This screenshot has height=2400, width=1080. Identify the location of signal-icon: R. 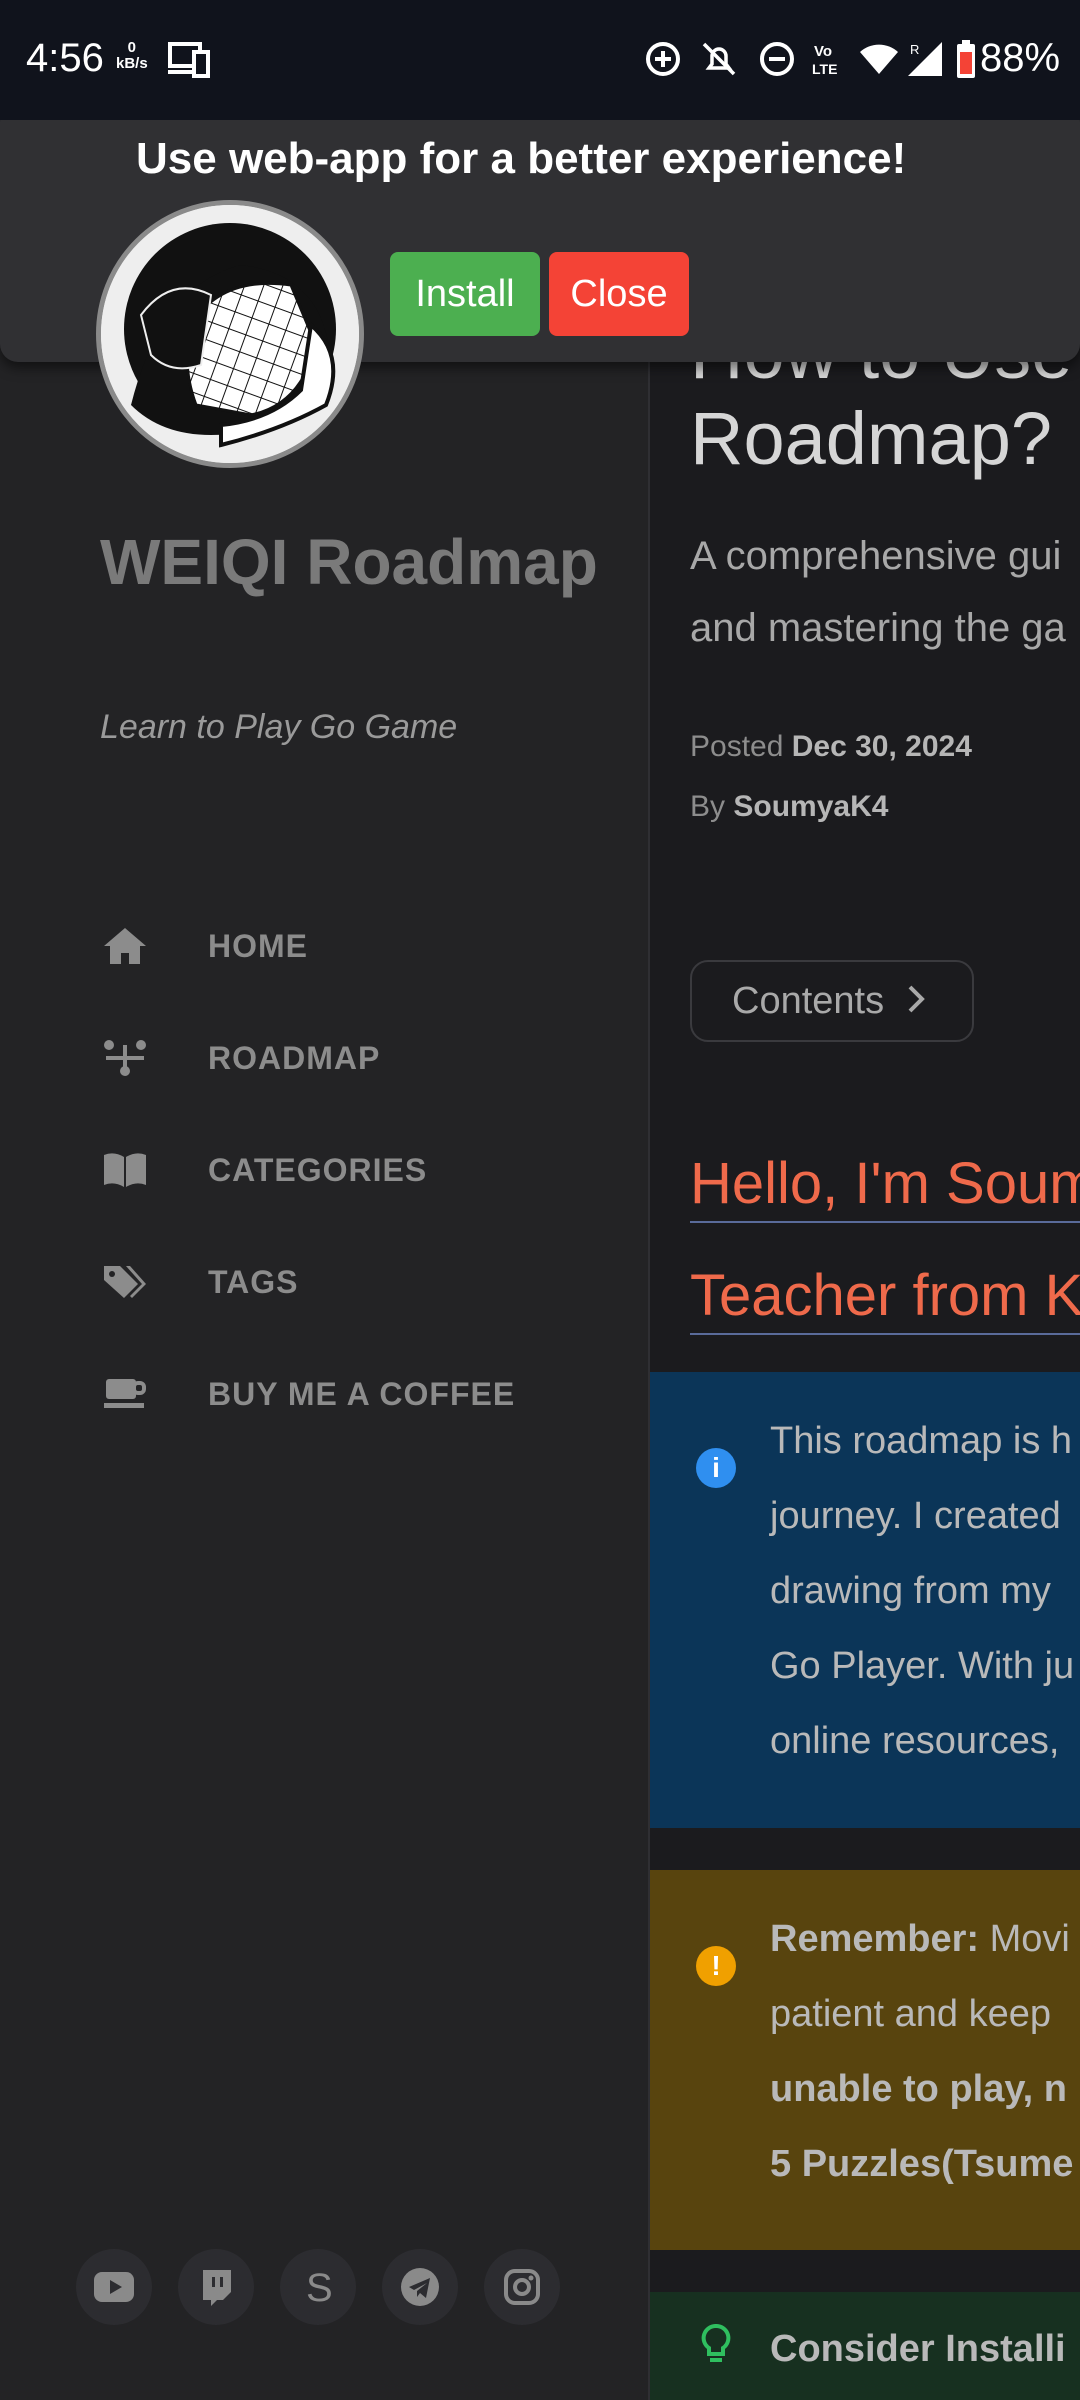
(925, 59).